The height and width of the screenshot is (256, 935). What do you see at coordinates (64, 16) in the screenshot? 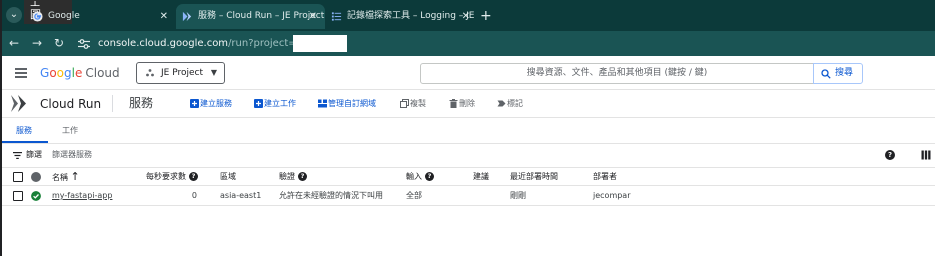
I see `tab-title: Google` at bounding box center [64, 16].